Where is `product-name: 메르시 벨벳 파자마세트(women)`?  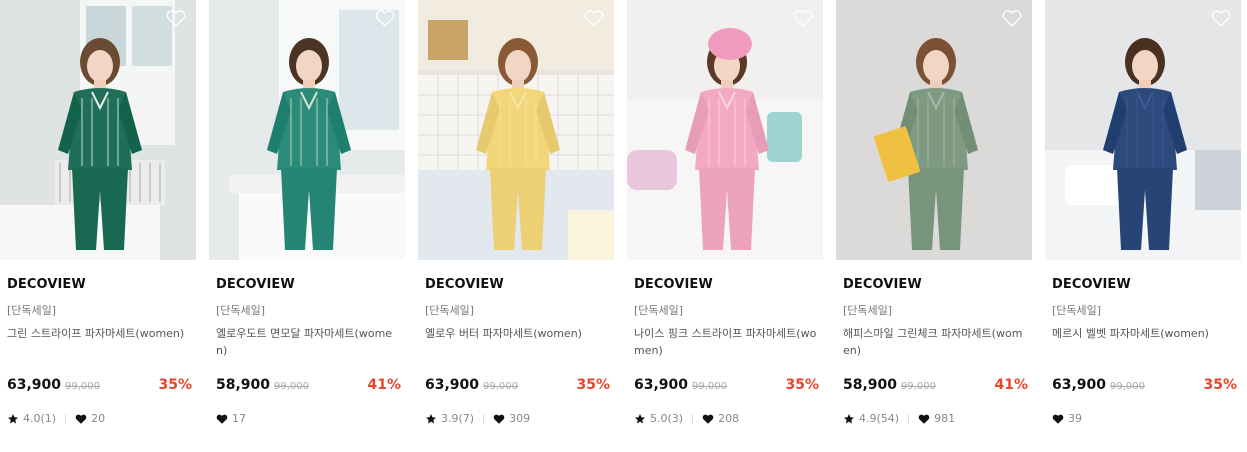 product-name: 메르시 벨벳 파자마세트(women) is located at coordinates (1145, 333).